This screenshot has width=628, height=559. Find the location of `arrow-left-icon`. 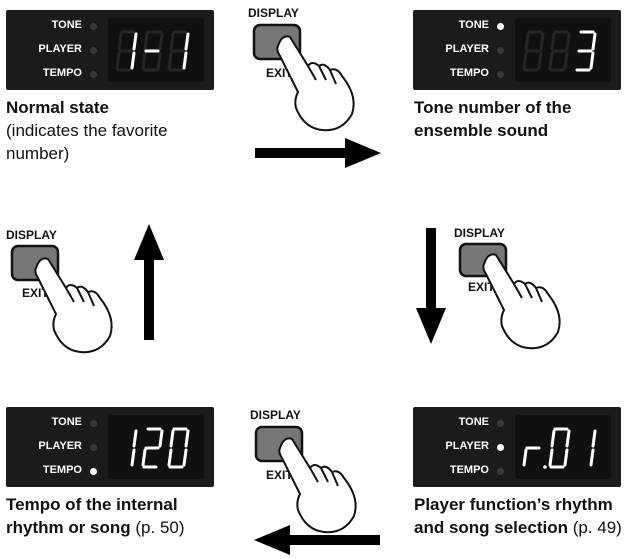

arrow-left-icon is located at coordinates (317, 540).